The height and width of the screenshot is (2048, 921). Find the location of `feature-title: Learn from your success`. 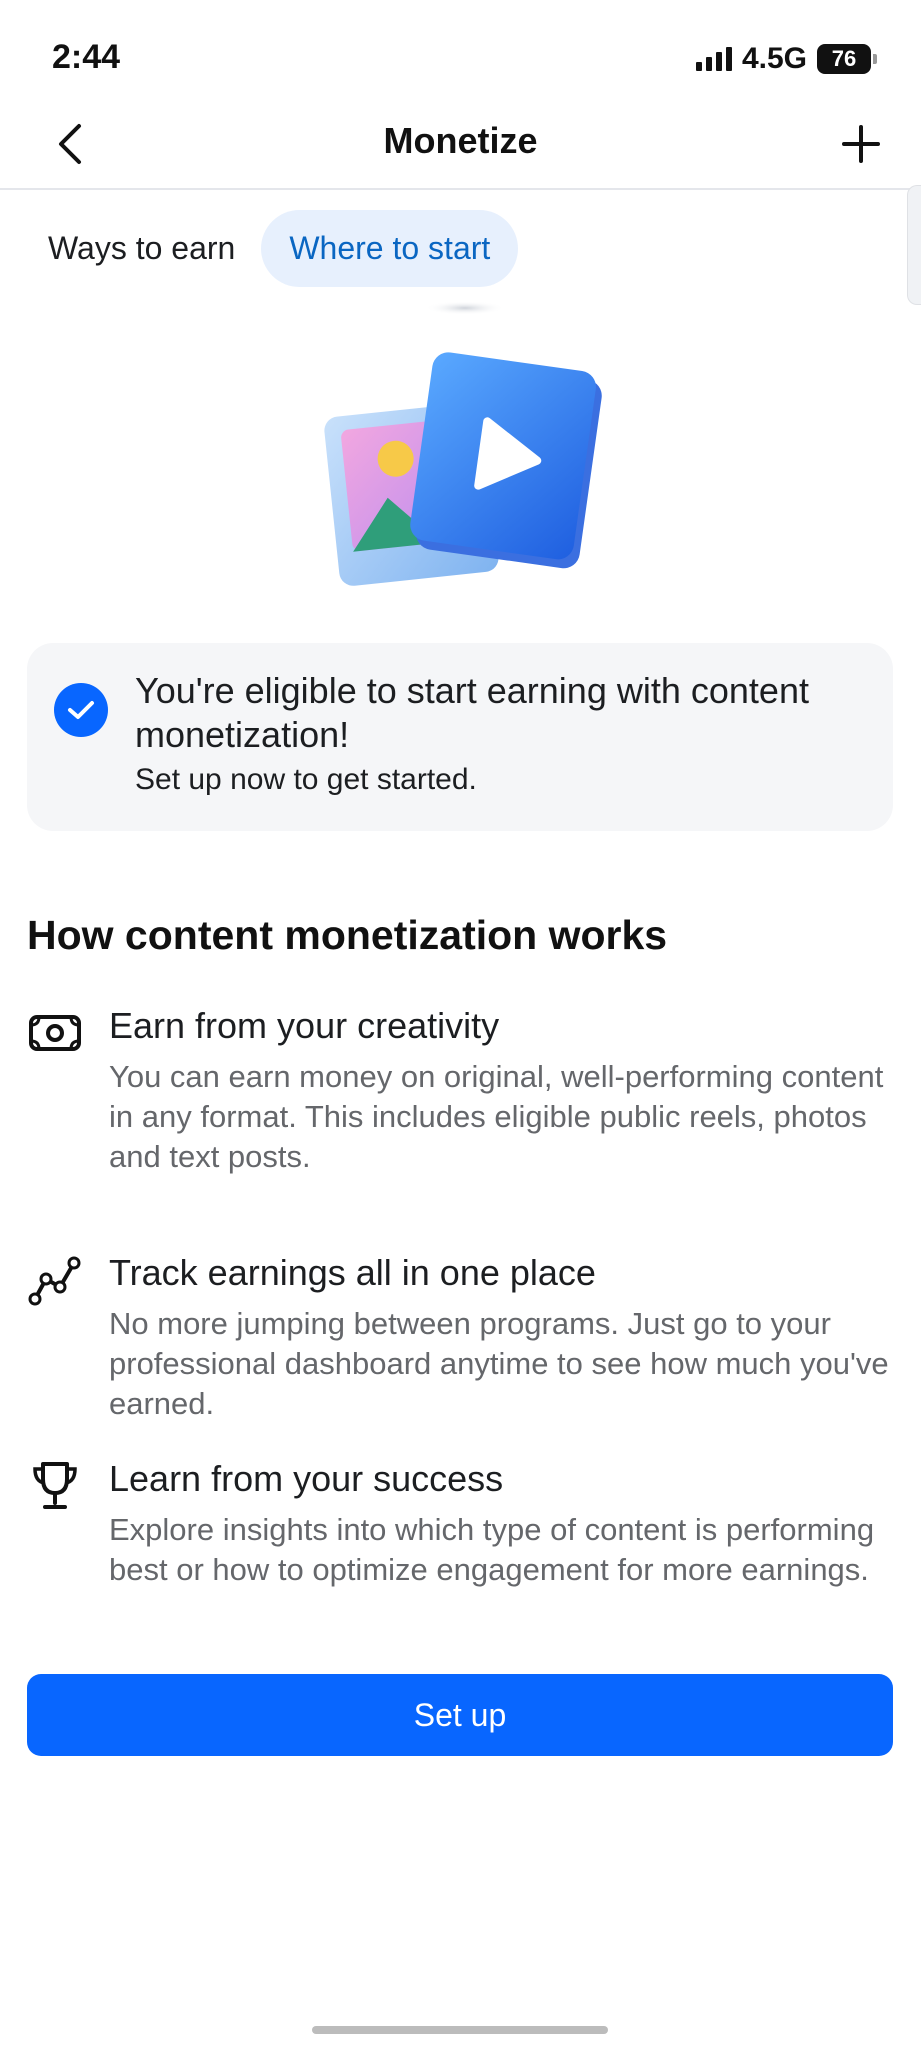

feature-title: Learn from your success is located at coordinates (306, 1478).